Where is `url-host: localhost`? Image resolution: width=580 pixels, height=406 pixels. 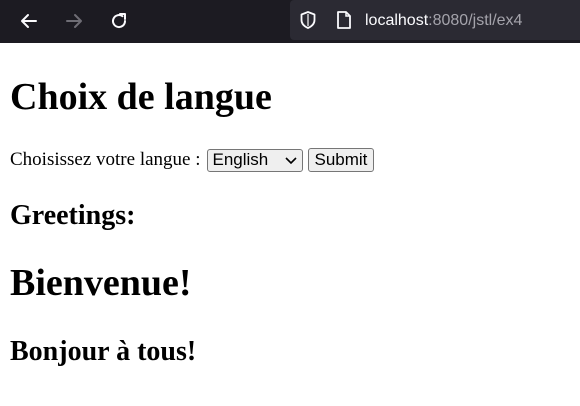 url-host: localhost is located at coordinates (397, 20).